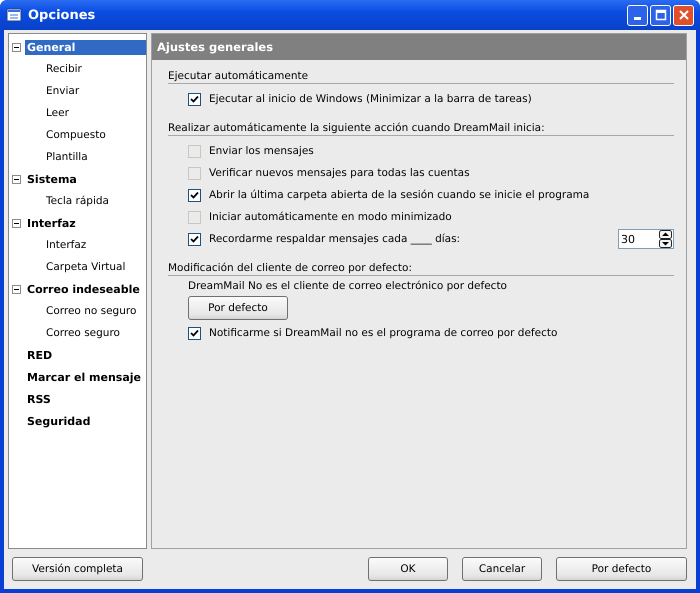  Describe the element at coordinates (340, 173) in the screenshot. I see `checkbox-label: Verificar nuevos mensajes para todas las cuentas` at that location.